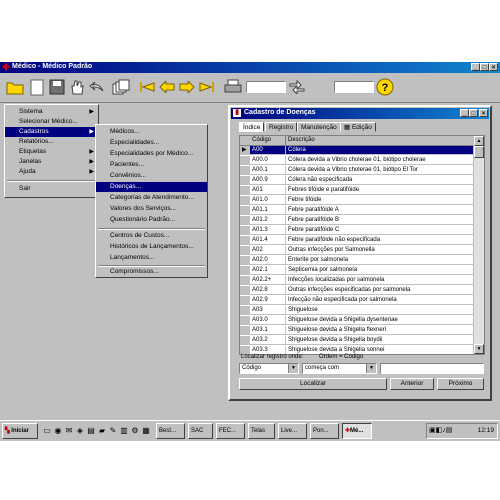  I want to click on dual-arrow-icon, so click(297, 87).